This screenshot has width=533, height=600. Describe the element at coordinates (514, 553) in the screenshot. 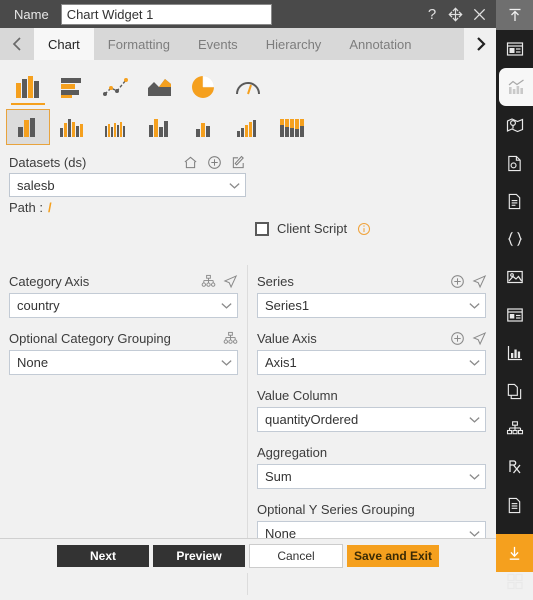

I see `download-icon` at that location.